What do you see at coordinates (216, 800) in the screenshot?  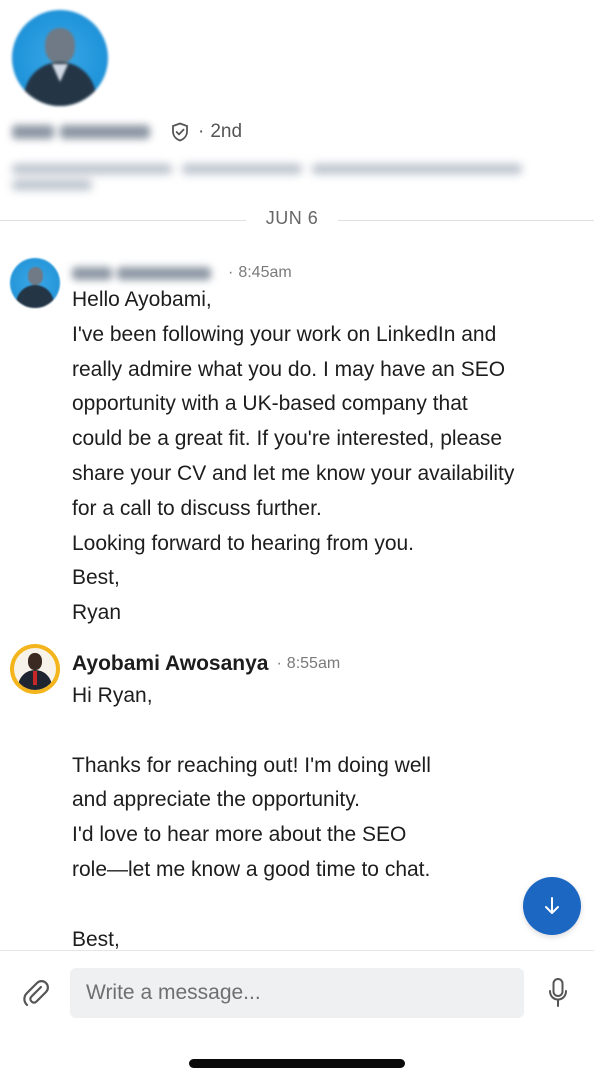 I see `message-line: and appreciate the opportunity.` at bounding box center [216, 800].